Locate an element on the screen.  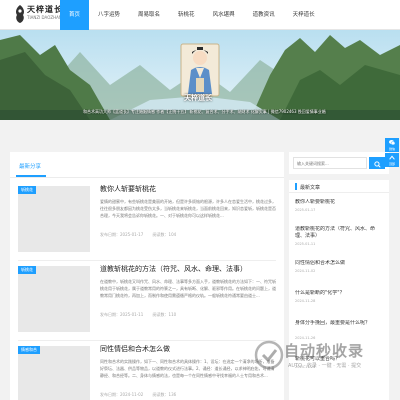
logo-text: 天梓道长 is located at coordinates (45, 9).